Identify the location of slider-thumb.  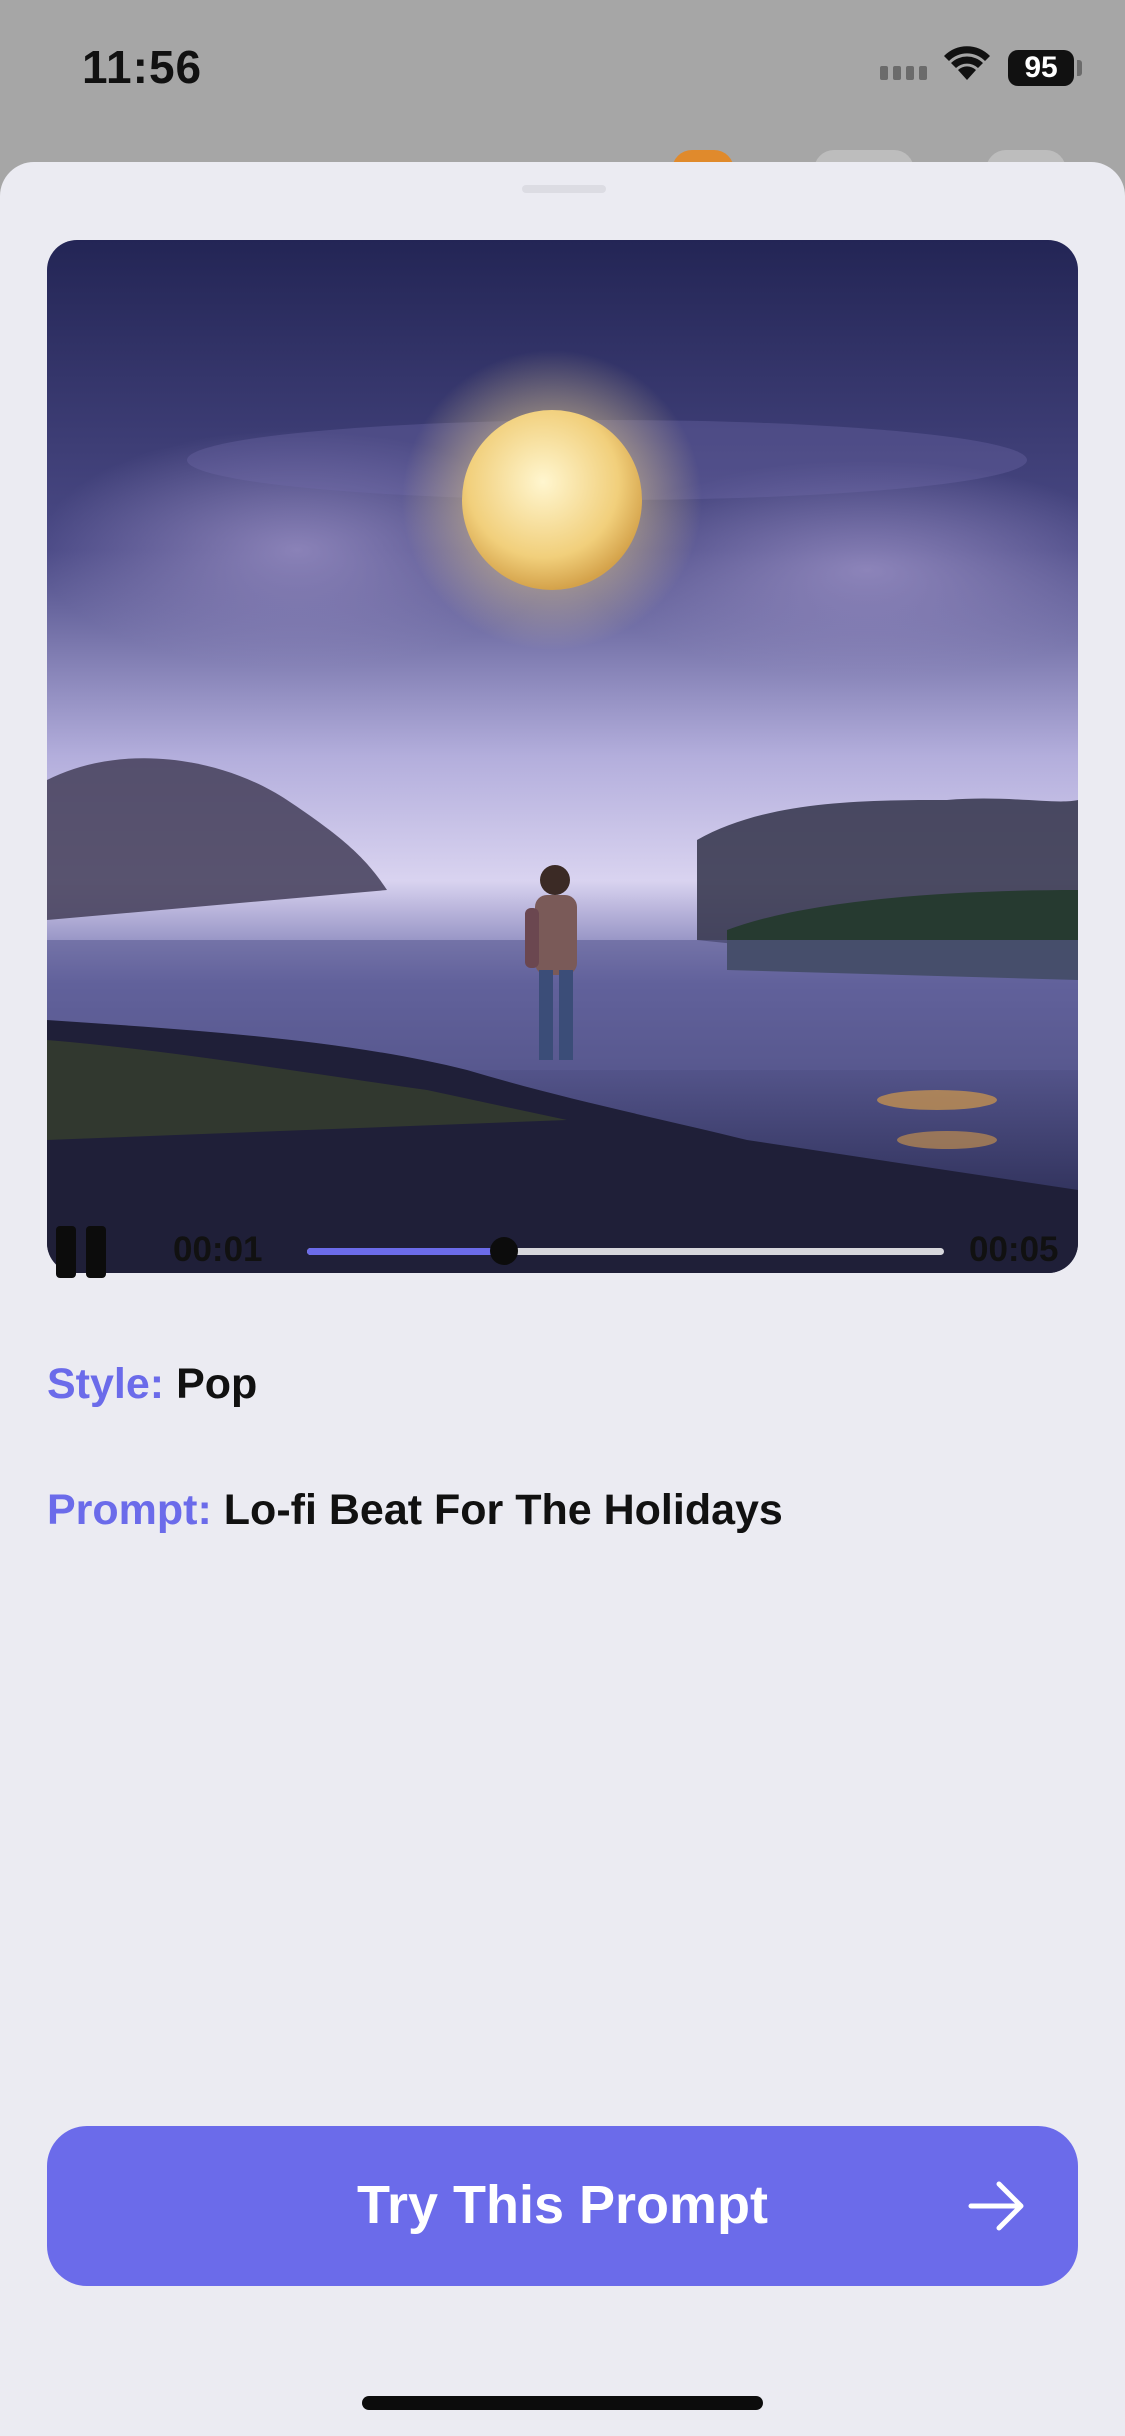
(504, 1251).